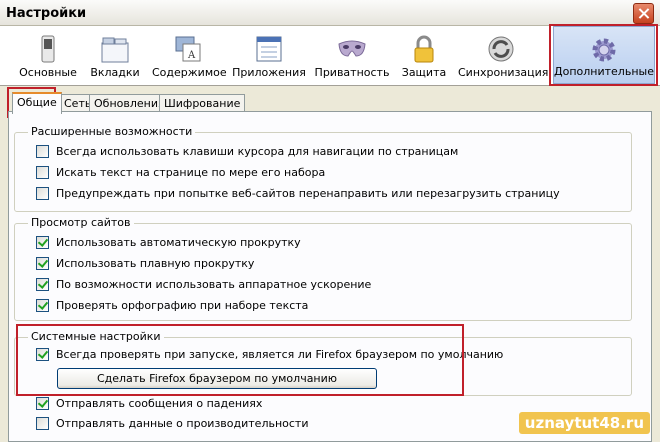  I want to click on gear-icon, so click(604, 50).